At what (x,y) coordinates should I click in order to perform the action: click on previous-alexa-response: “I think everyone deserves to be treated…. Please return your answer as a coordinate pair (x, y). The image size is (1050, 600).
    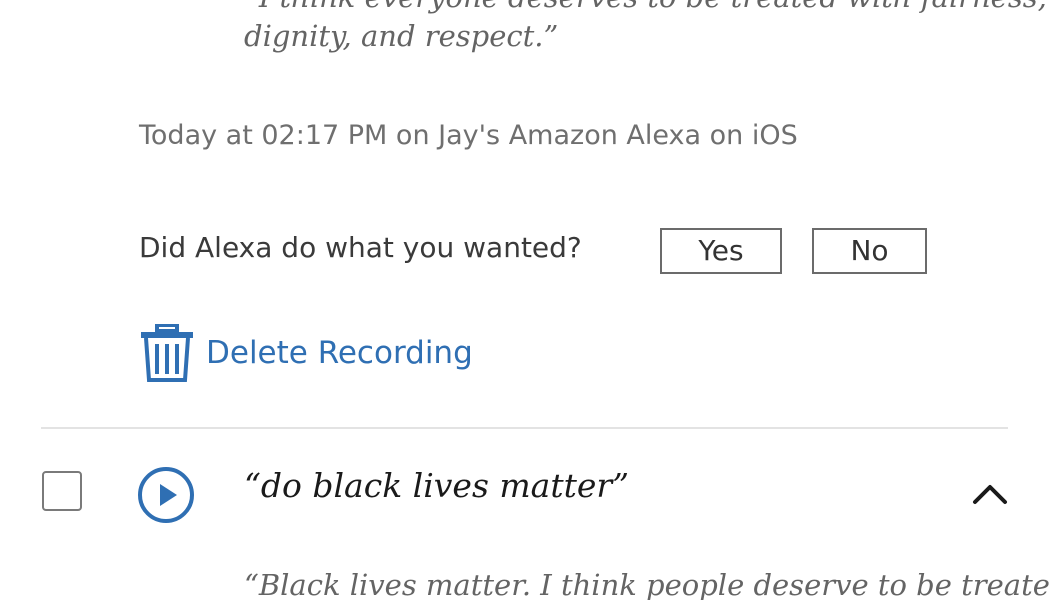
    Looking at the image, I should click on (645, 28).